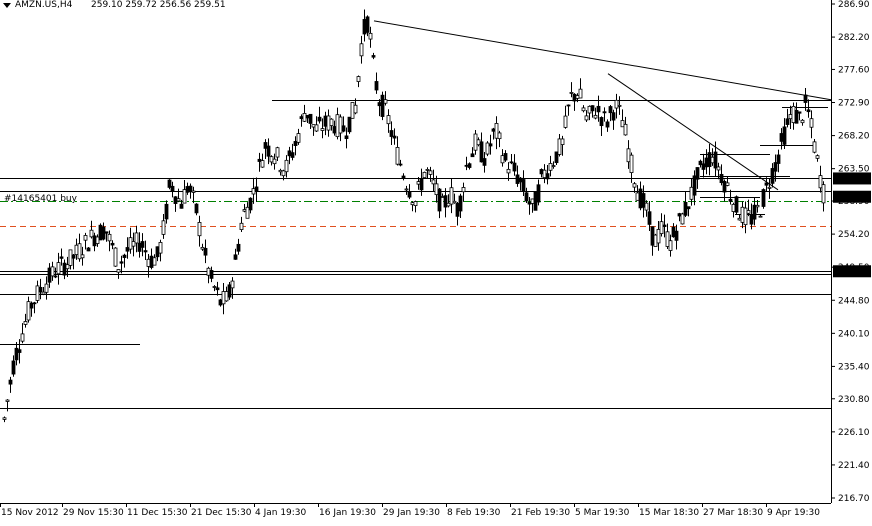  What do you see at coordinates (733, 513) in the screenshot?
I see `time-tick-label: 27 Mar 18:30` at bounding box center [733, 513].